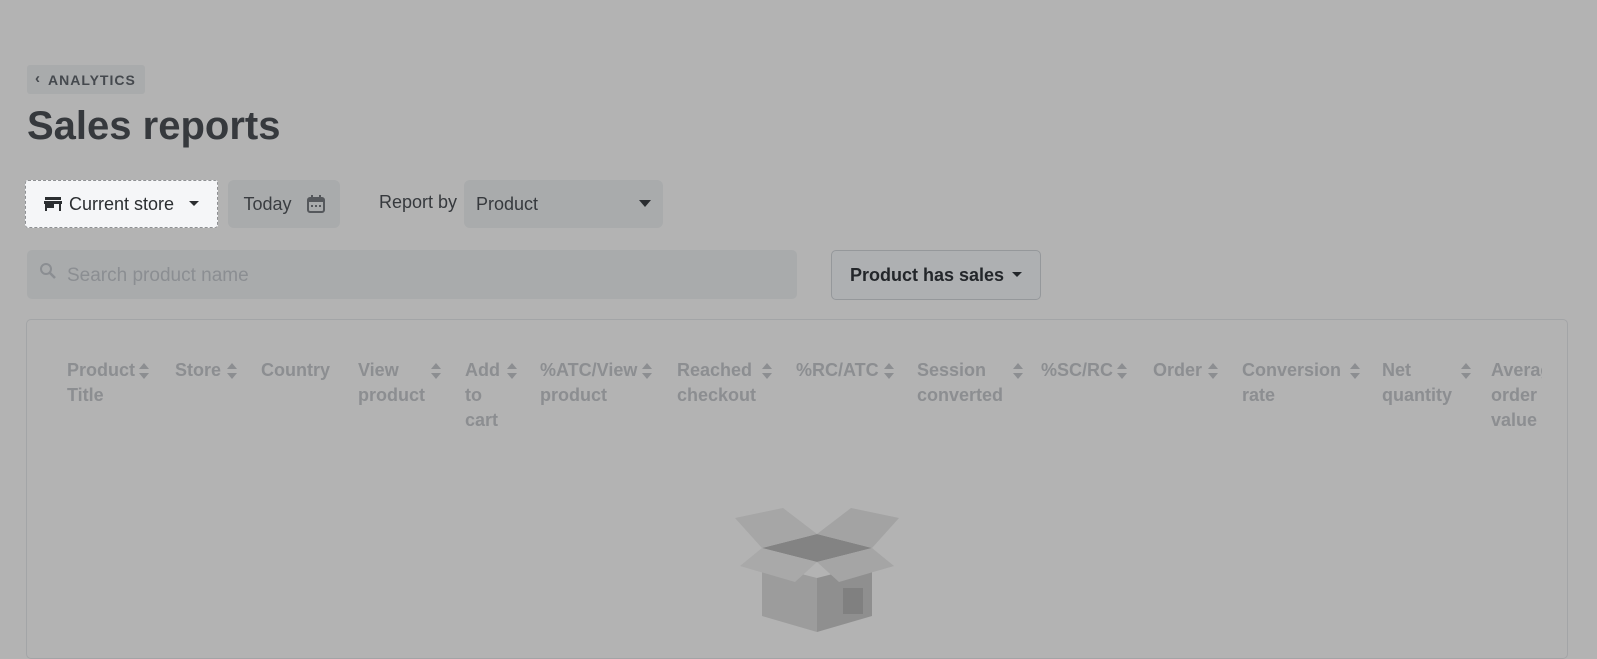 The image size is (1597, 659). What do you see at coordinates (52, 204) in the screenshot?
I see `store-icon` at bounding box center [52, 204].